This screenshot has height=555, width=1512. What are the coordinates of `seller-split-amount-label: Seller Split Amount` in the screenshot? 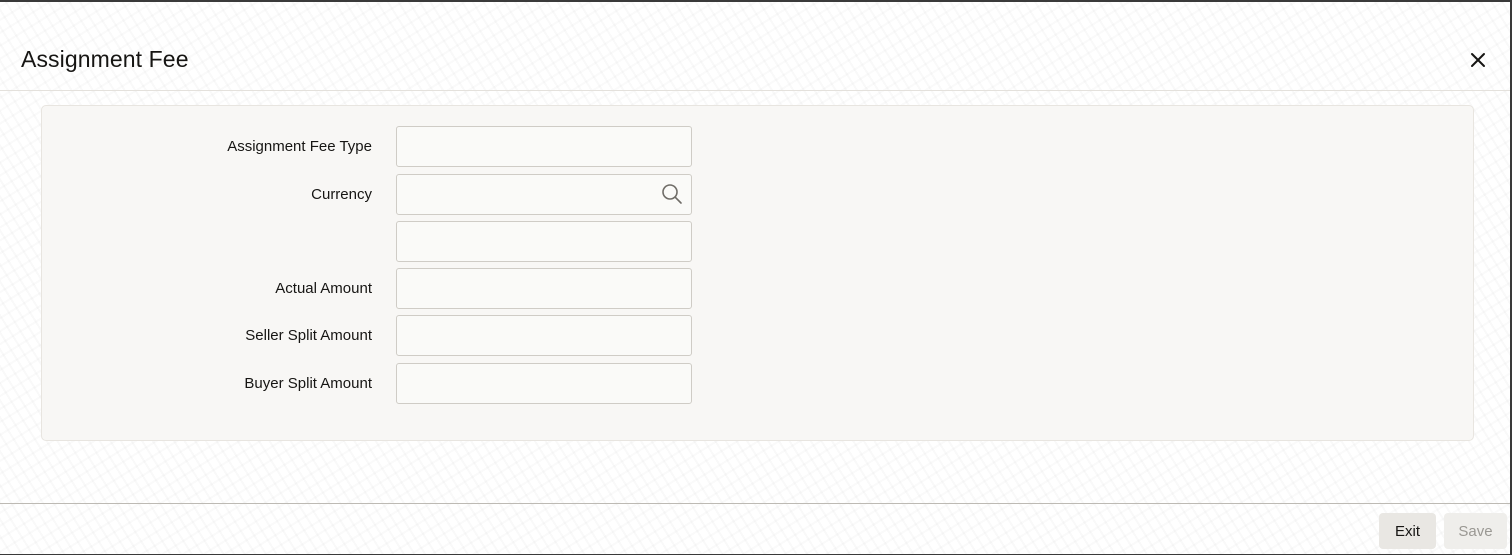 It's located at (308, 335).